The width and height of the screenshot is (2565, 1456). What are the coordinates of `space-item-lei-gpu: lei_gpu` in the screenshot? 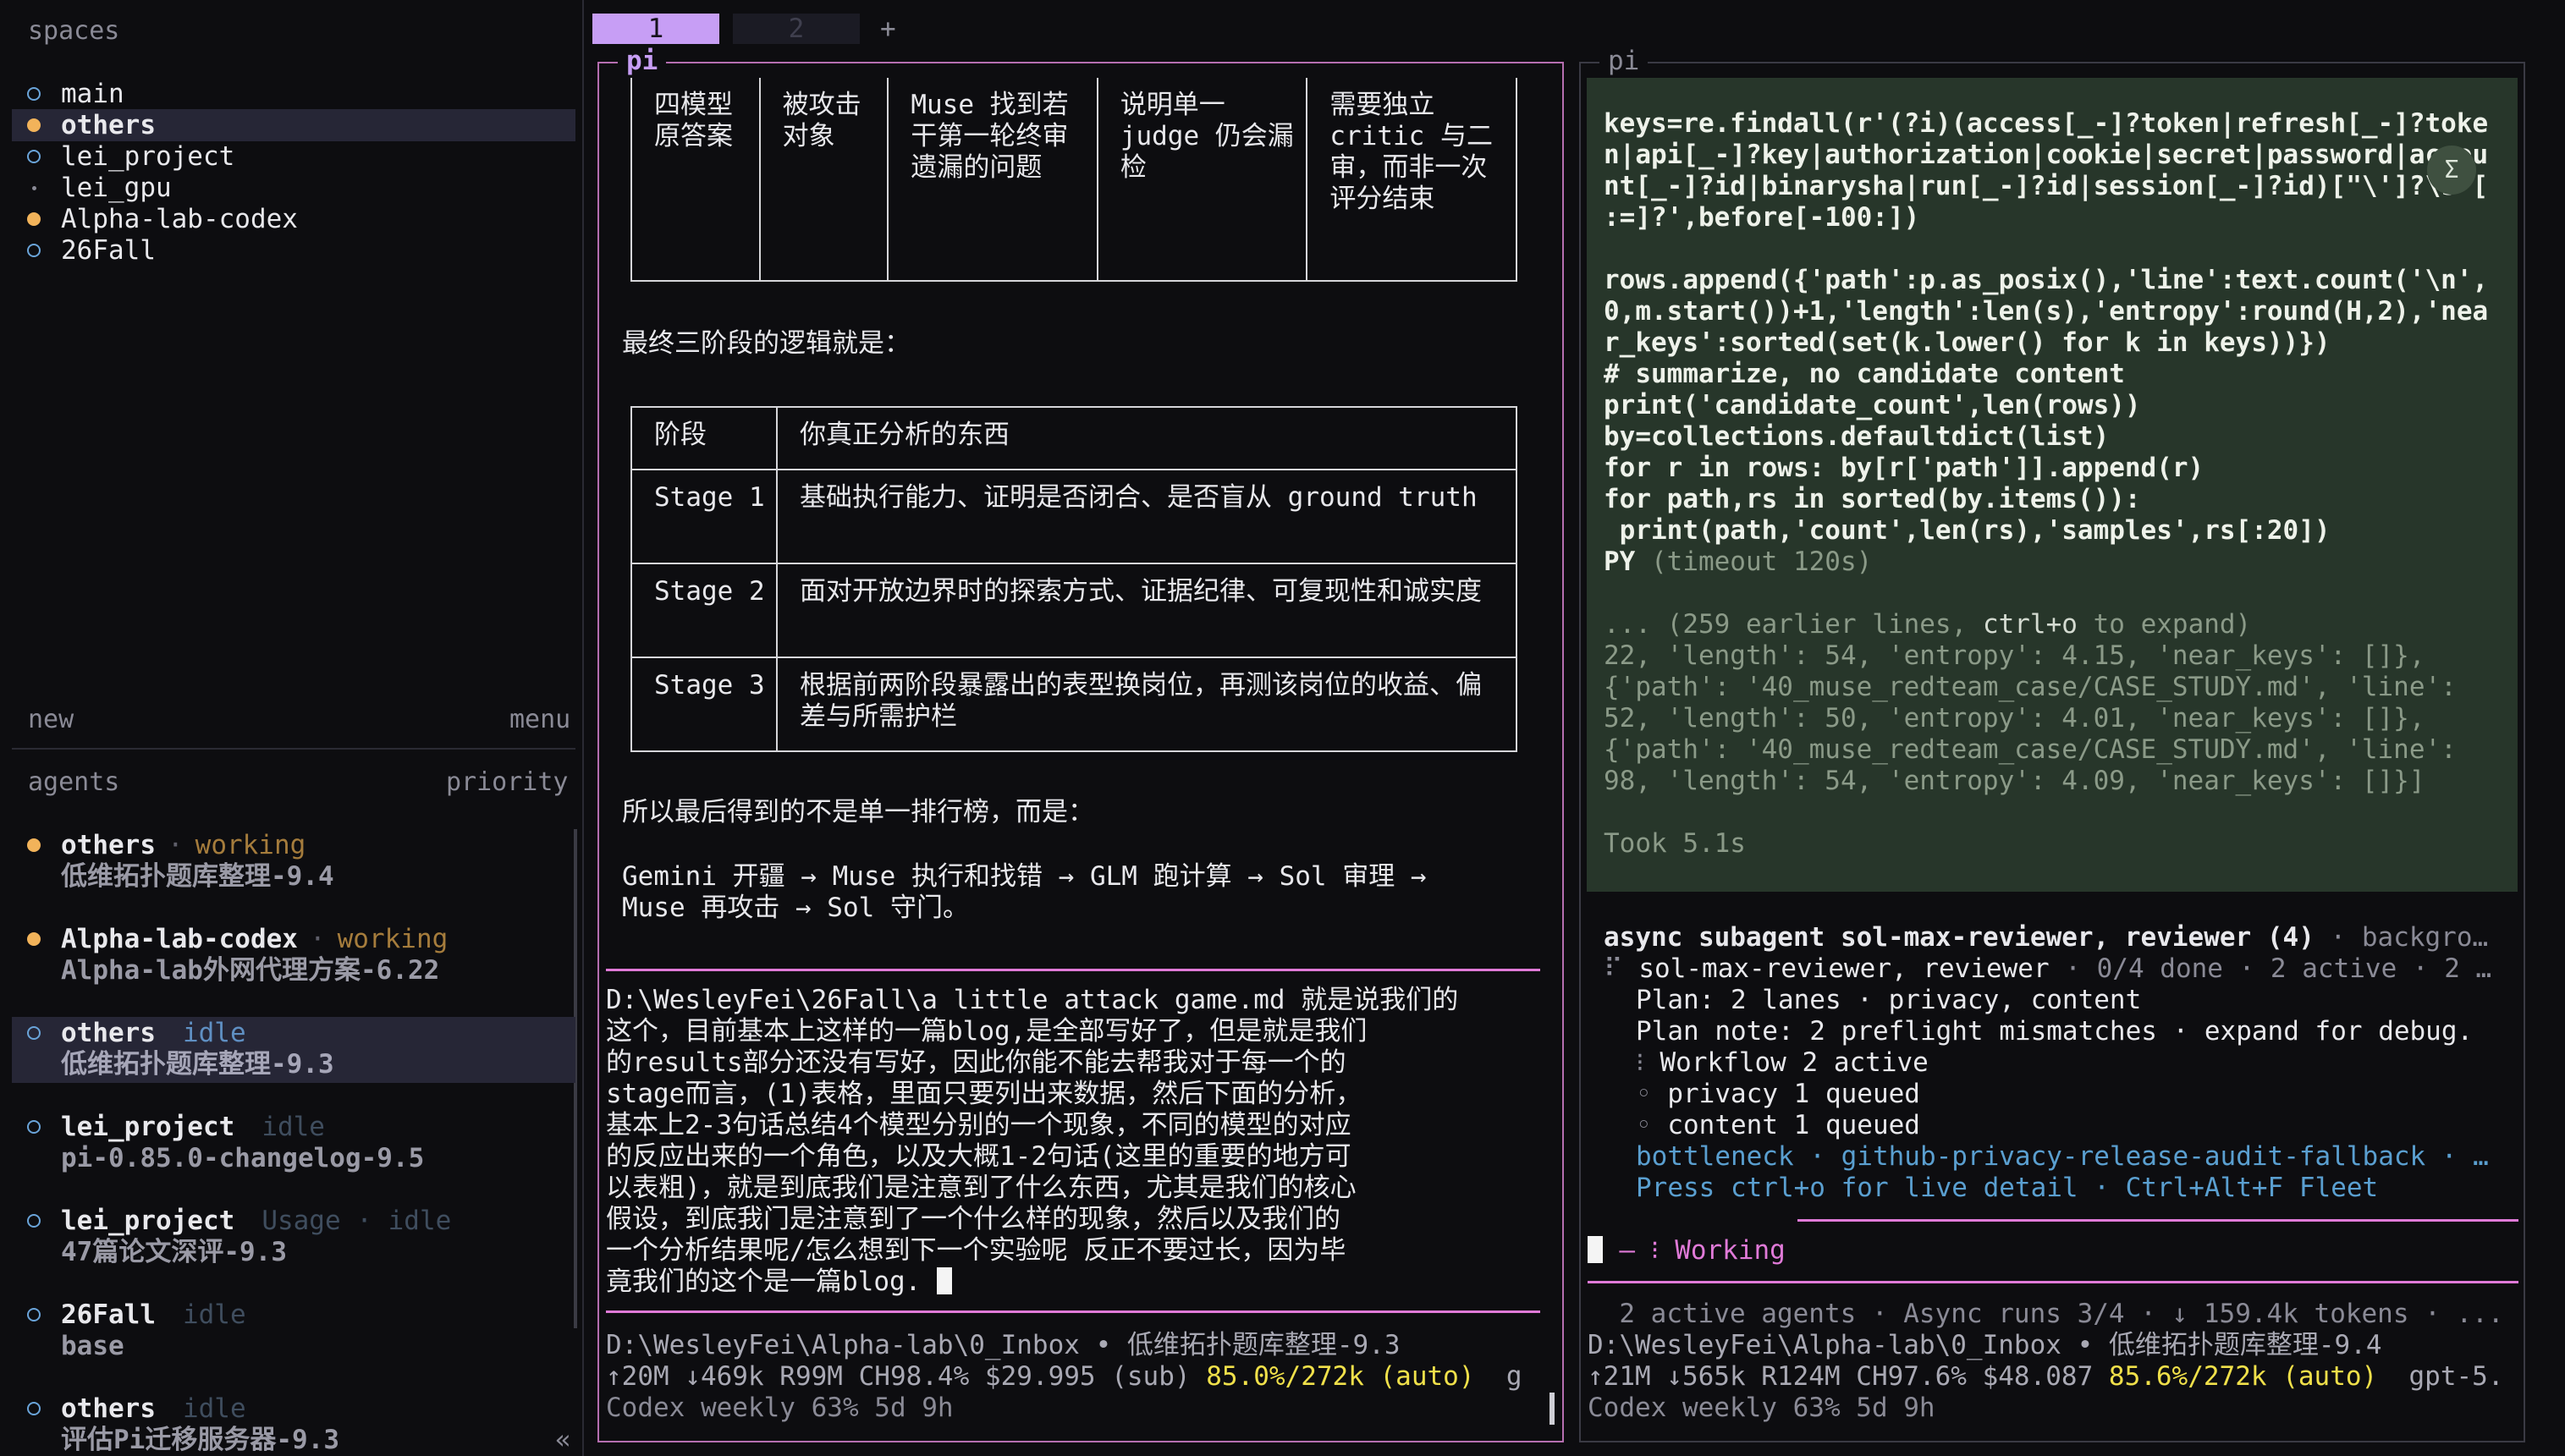 It's located at (293, 188).